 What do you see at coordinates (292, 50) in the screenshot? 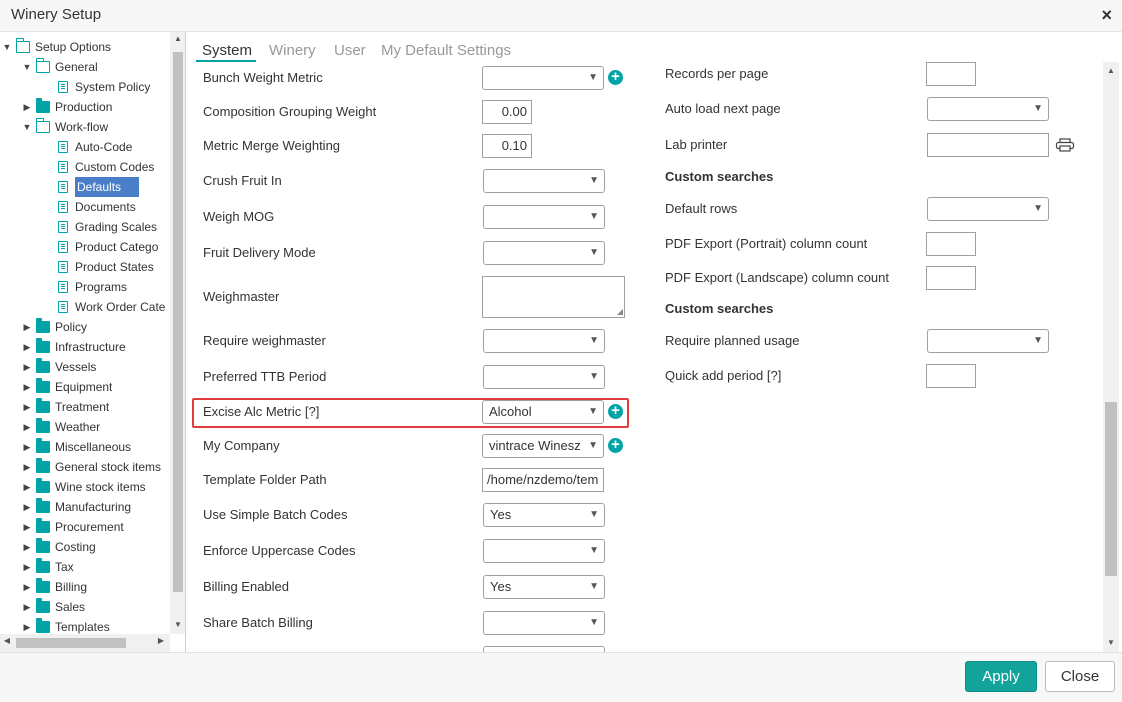
I see `tab-winery: Winery` at bounding box center [292, 50].